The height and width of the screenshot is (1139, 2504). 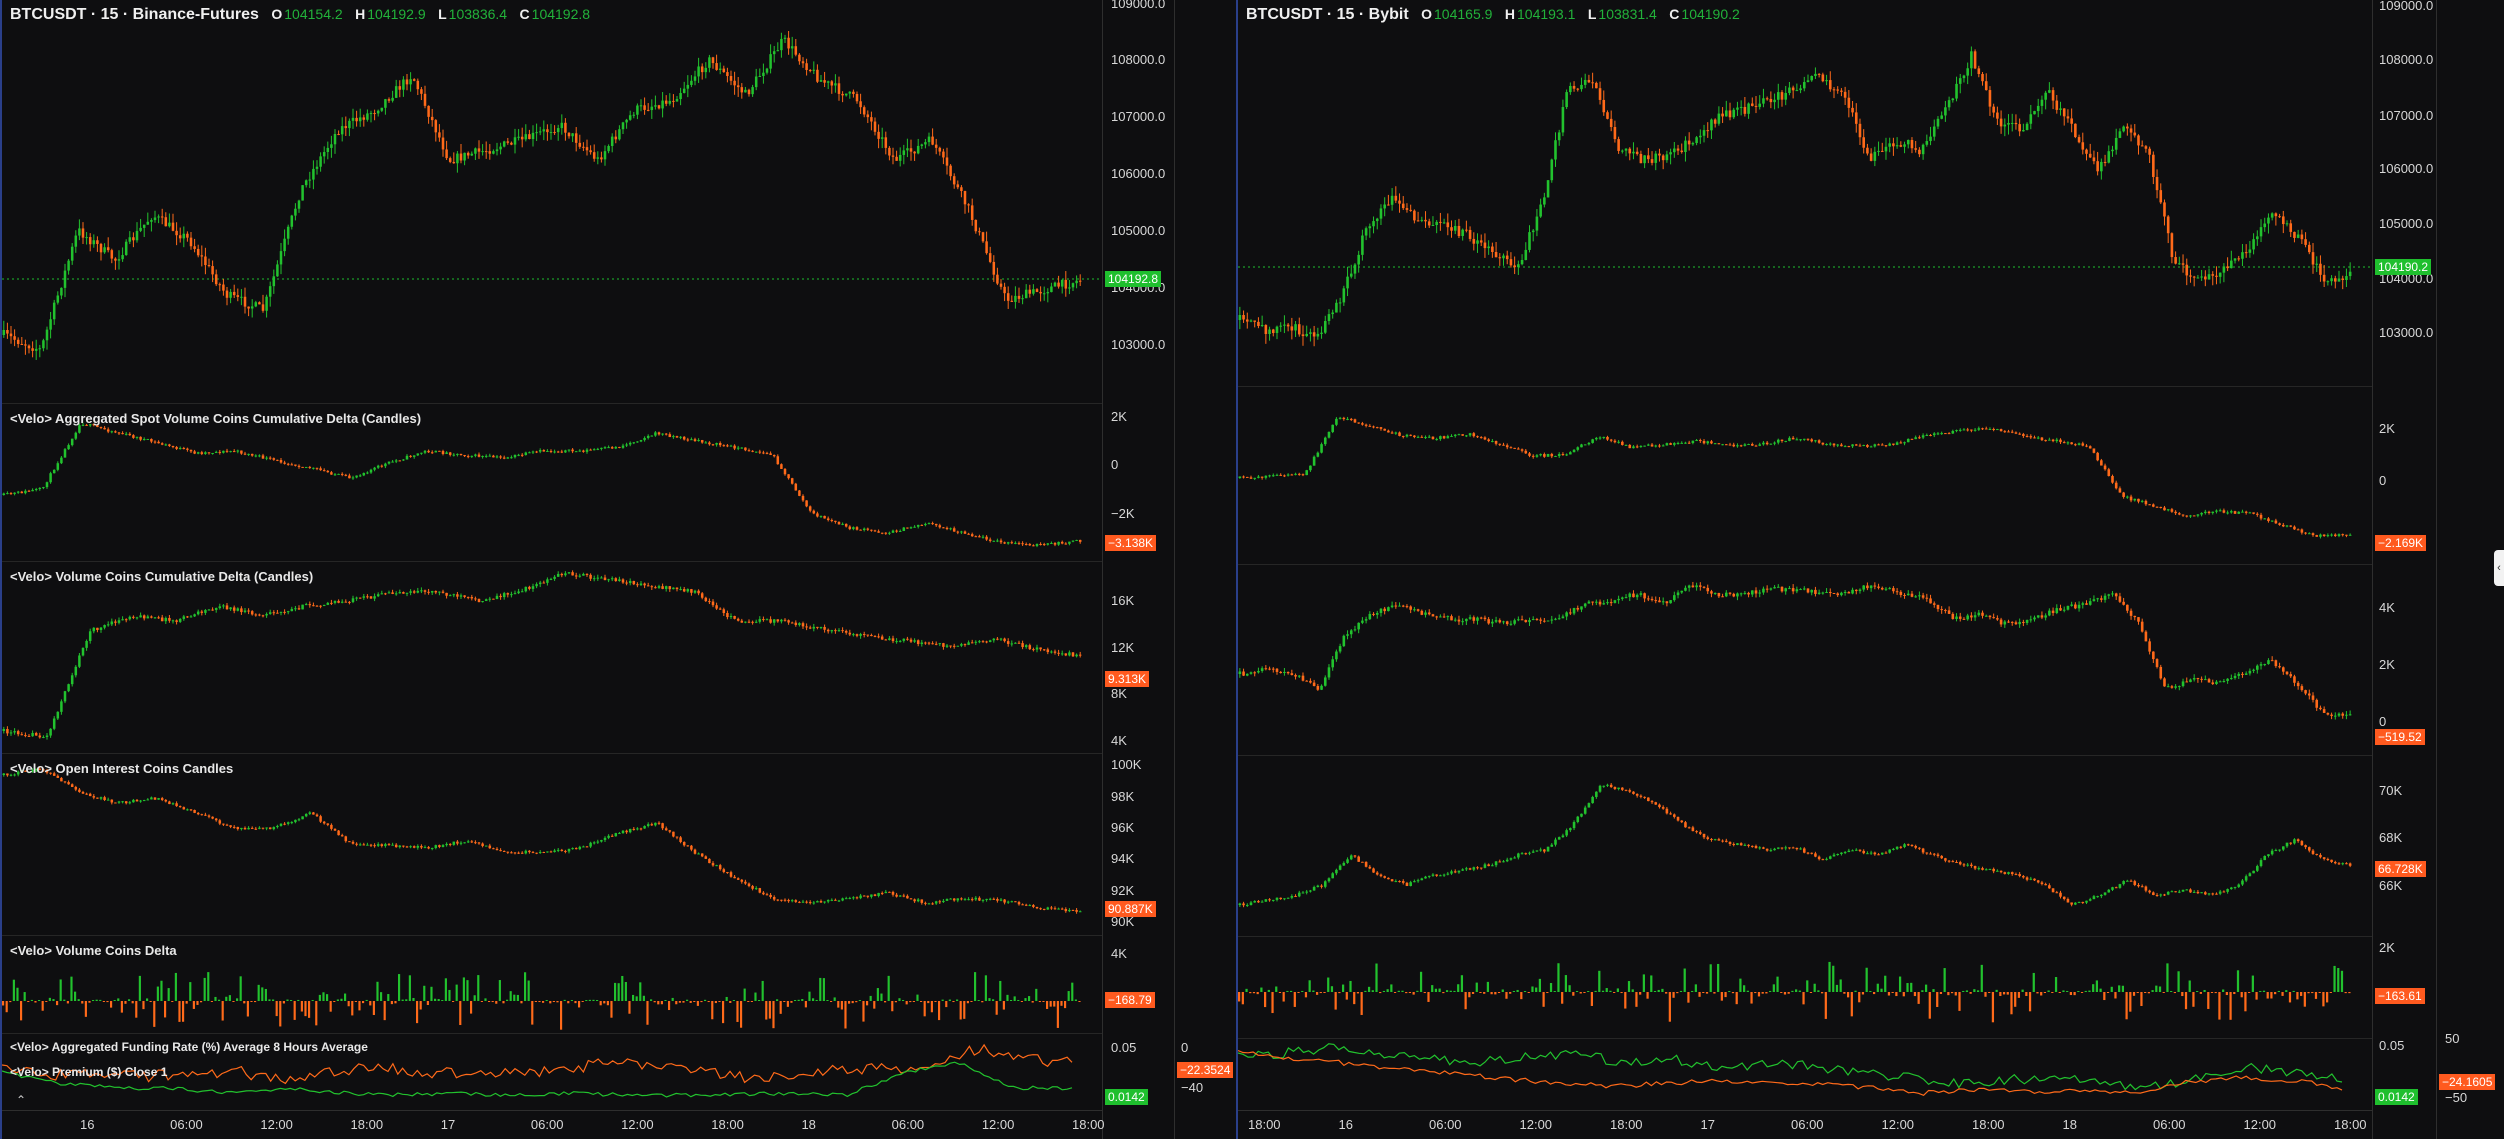 I want to click on value-tag: 0.0142, so click(x=1126, y=1097).